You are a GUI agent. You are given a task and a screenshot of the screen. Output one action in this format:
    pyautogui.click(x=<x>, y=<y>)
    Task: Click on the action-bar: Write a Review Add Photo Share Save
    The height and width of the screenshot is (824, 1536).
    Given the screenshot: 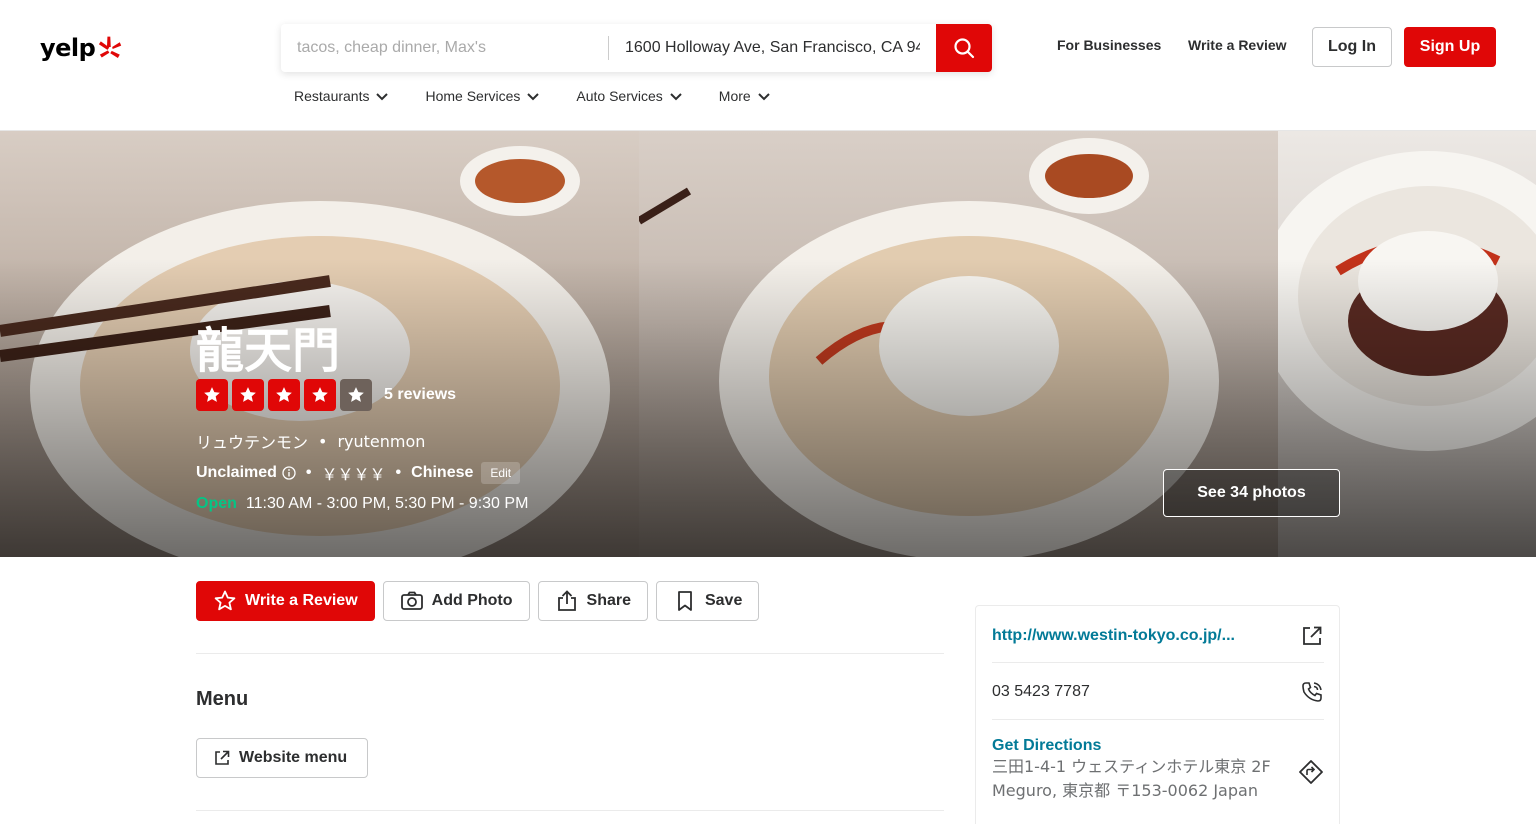 What is the action you would take?
    pyautogui.click(x=481, y=601)
    